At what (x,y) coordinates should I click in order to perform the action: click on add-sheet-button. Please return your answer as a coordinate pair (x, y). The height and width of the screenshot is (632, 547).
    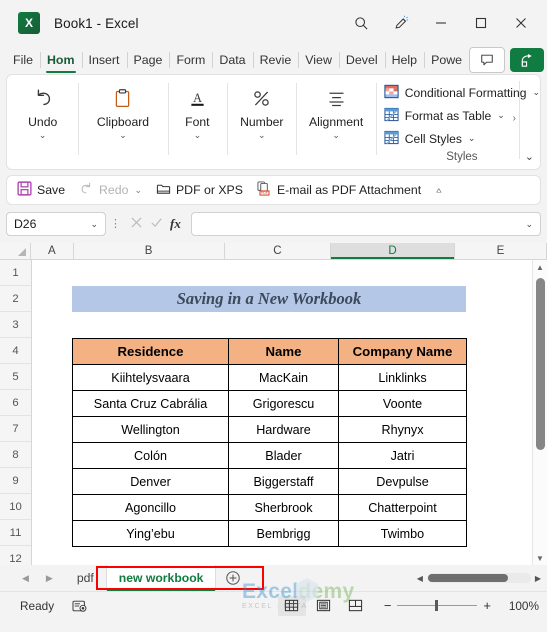
    Looking at the image, I should click on (233, 578).